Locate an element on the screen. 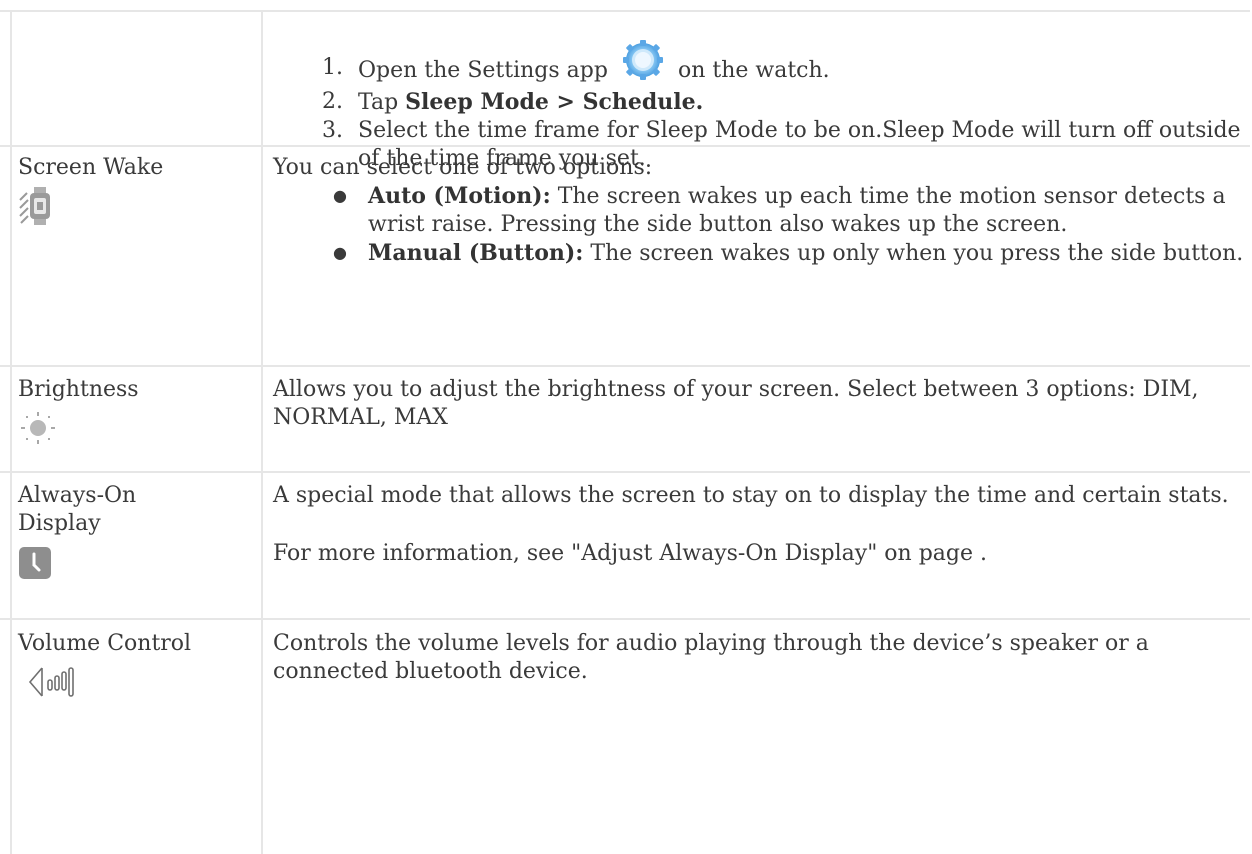 The image size is (1252, 854). step-item: 1. Open the Settings app on the watch. is located at coordinates (759, 64).